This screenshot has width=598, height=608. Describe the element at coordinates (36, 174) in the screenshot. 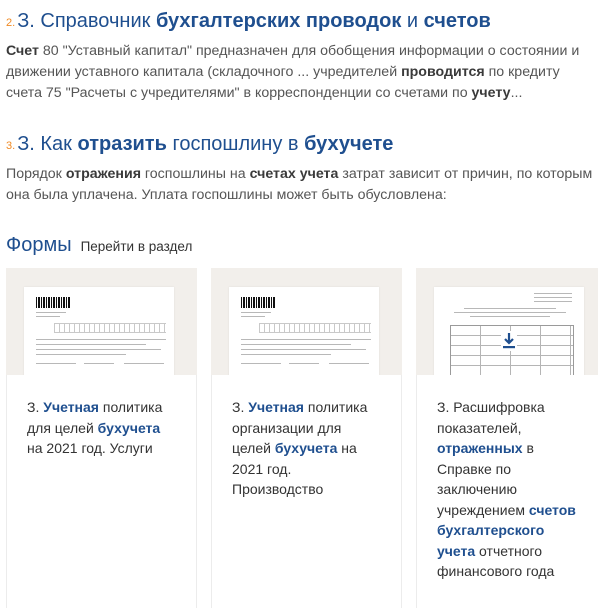

I see `snippet-text: Порядок` at that location.